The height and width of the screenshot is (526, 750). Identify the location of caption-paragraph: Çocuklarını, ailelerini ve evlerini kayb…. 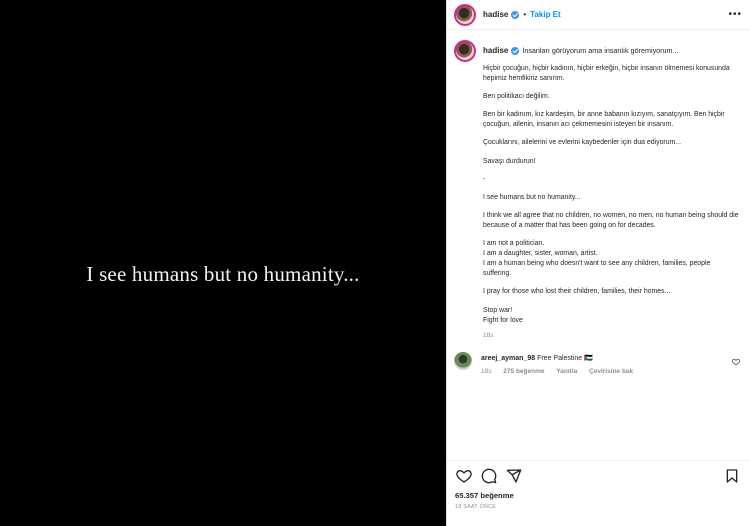
(582, 143).